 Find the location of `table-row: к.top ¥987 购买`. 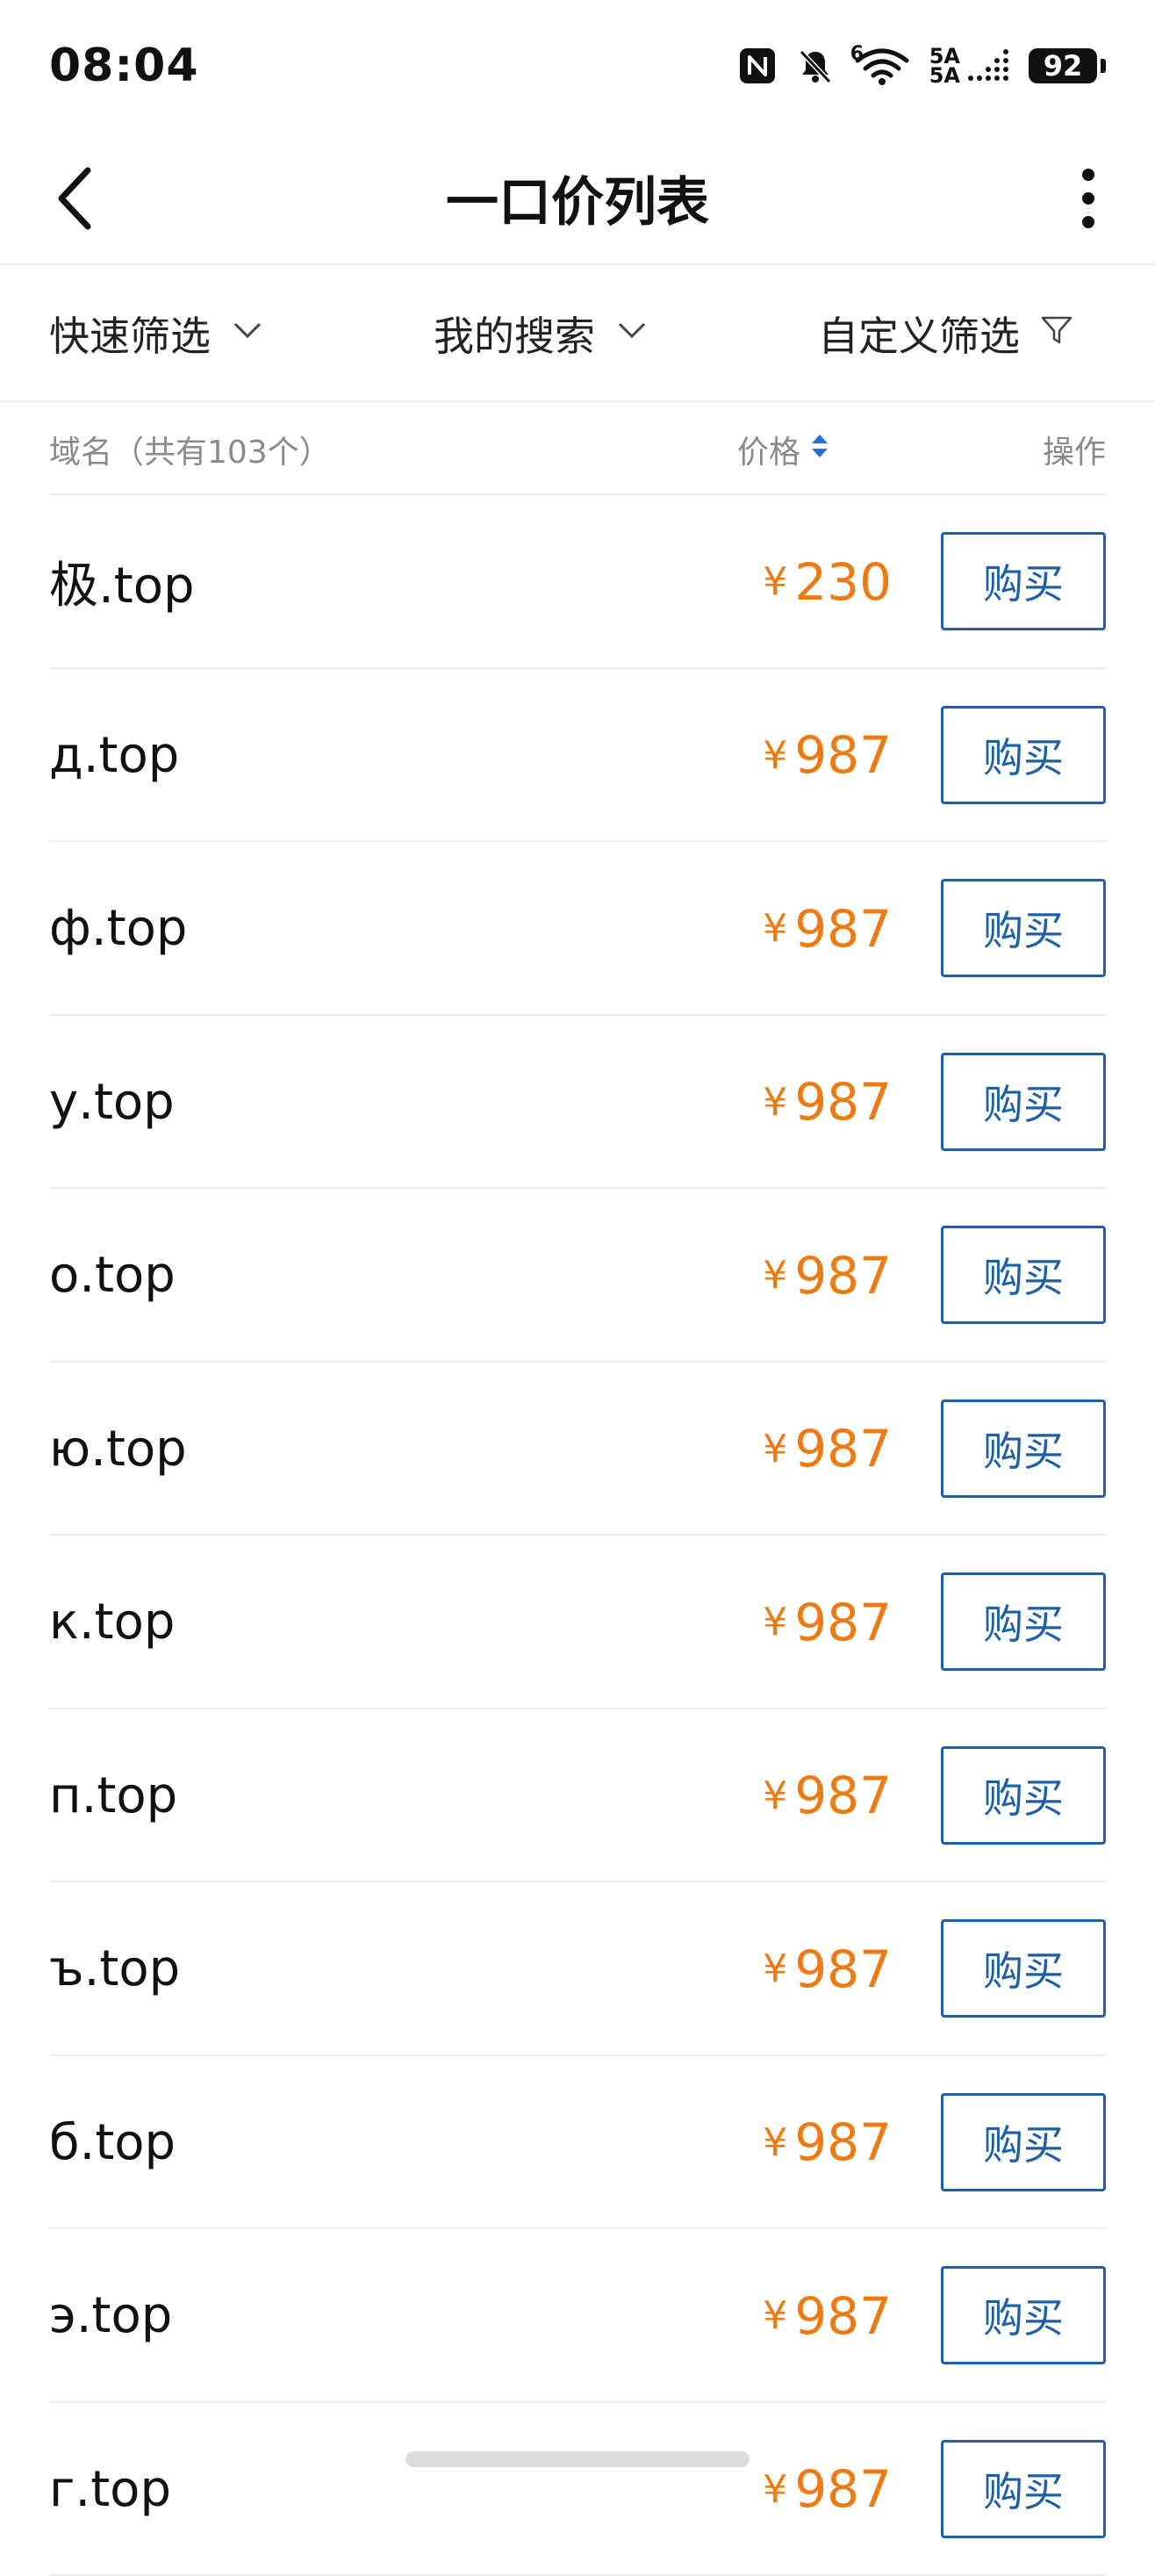

table-row: к.top ¥987 购买 is located at coordinates (577, 1622).